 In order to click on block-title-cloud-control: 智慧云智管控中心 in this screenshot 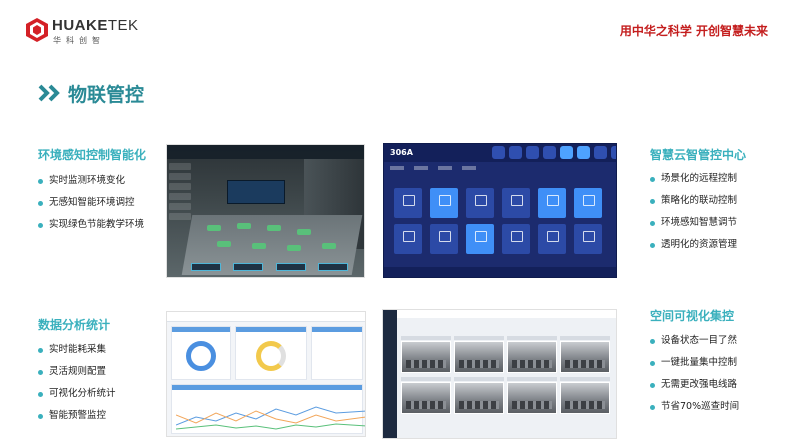, I will do `click(698, 155)`.